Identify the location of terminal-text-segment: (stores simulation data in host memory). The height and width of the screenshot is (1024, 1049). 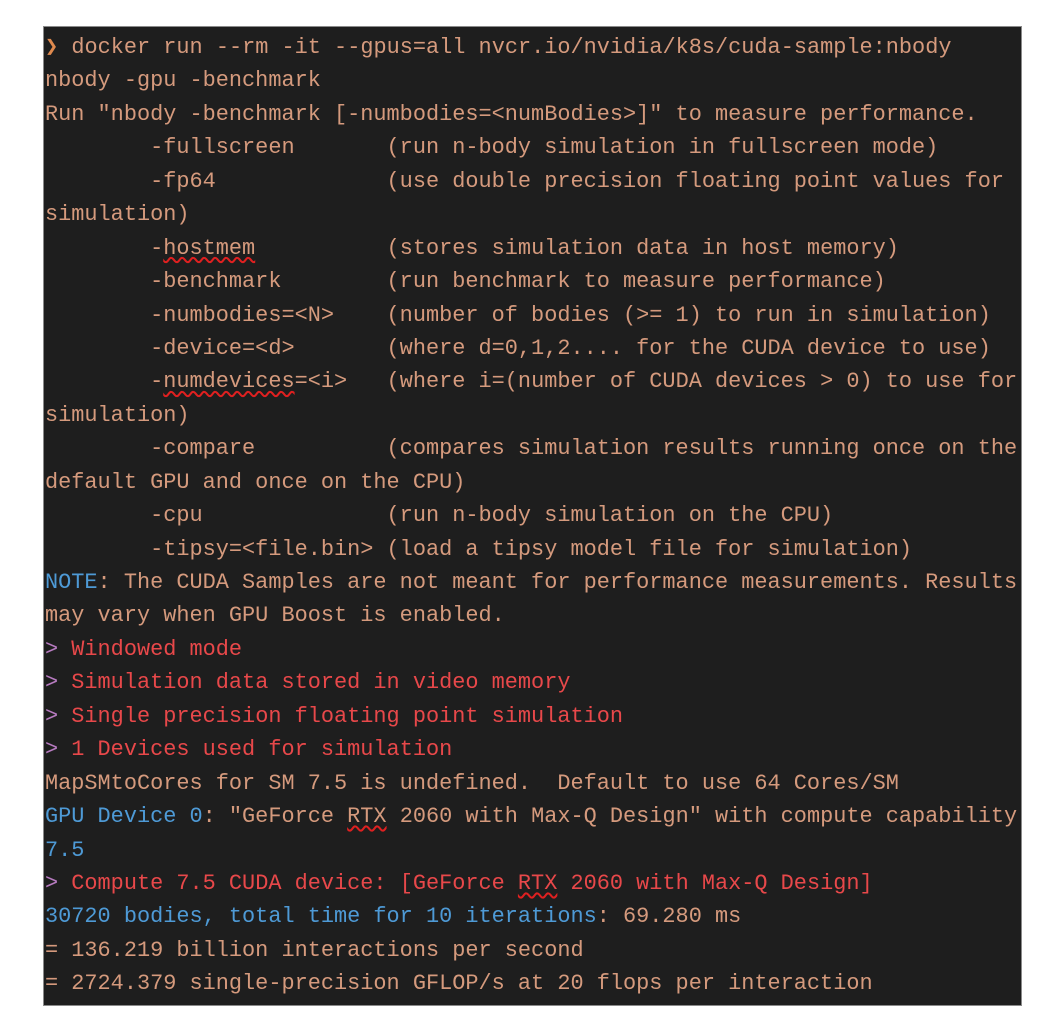
(577, 248).